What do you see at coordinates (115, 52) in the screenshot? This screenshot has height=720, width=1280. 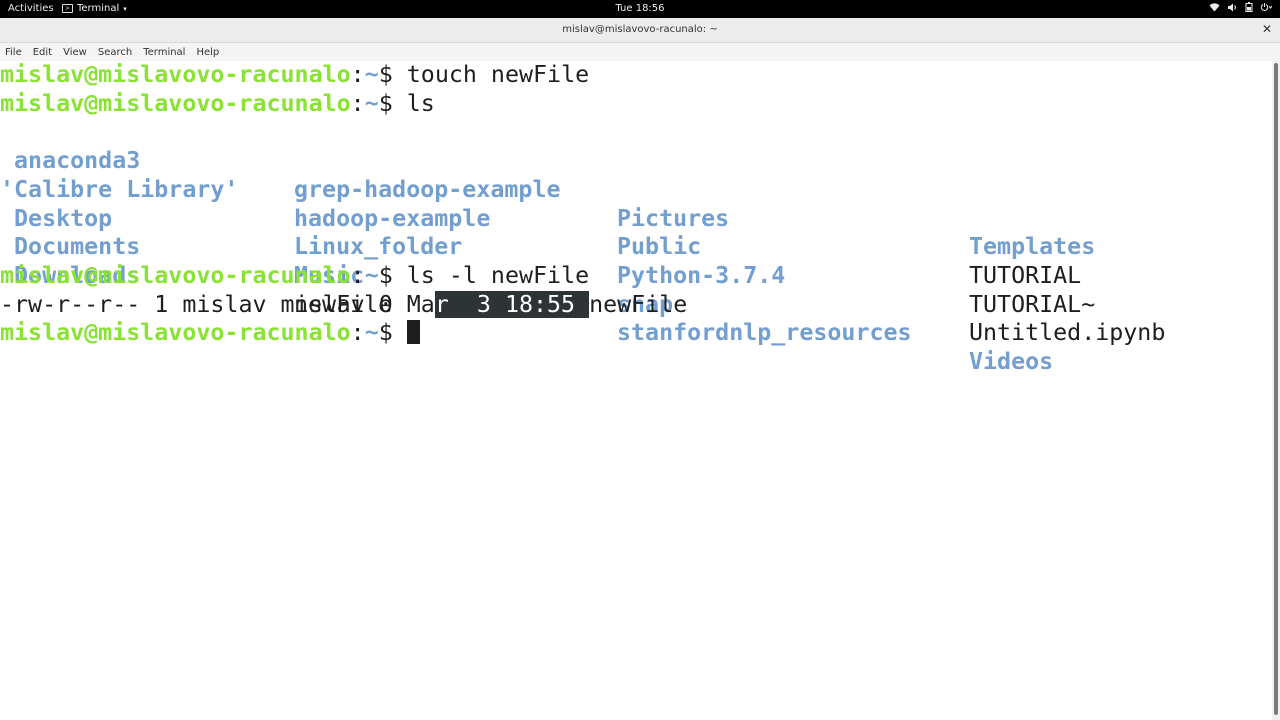 I see `menu-search: Search` at bounding box center [115, 52].